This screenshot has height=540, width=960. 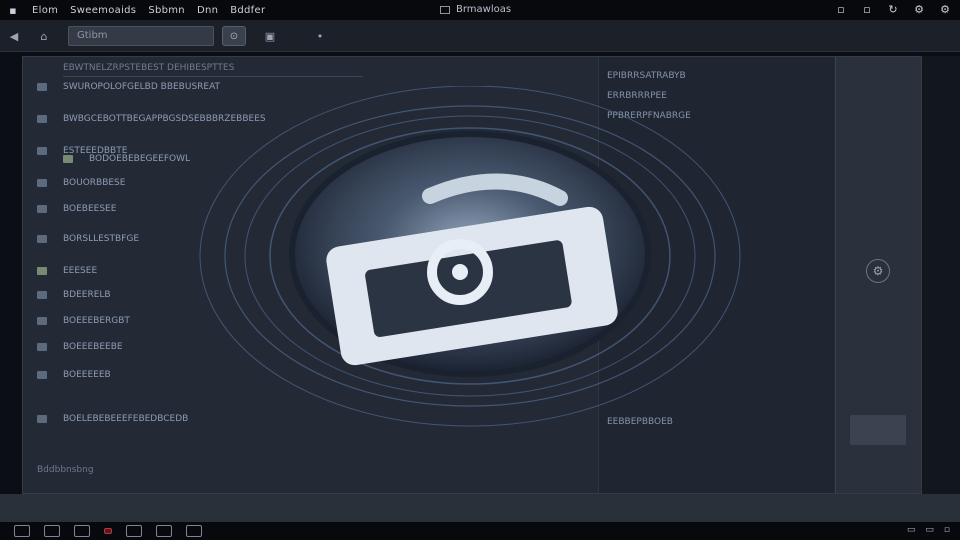 What do you see at coordinates (480, 531) in the screenshot?
I see `taskbar: ▭ ▭ ▫` at bounding box center [480, 531].